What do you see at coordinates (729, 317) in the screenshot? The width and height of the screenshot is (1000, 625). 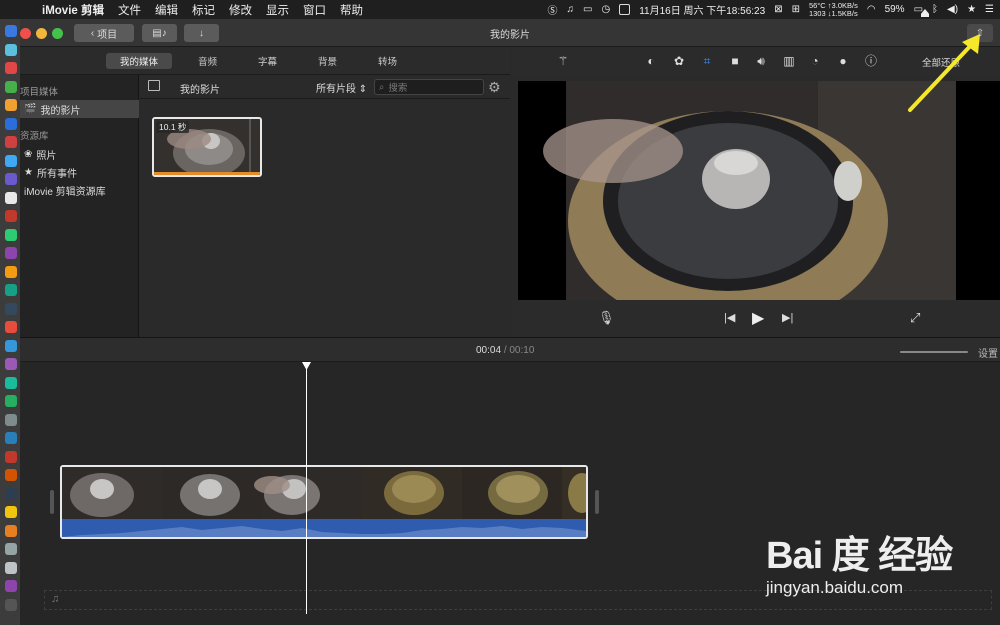 I see `skip-back-icon: |◀` at bounding box center [729, 317].